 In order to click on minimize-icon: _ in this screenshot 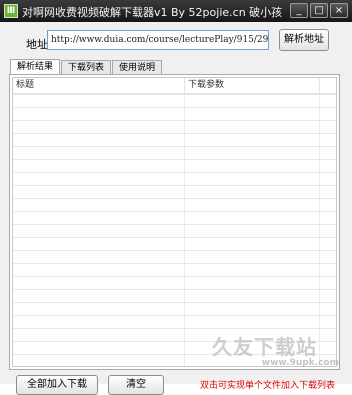, I will do `click(299, 10)`.